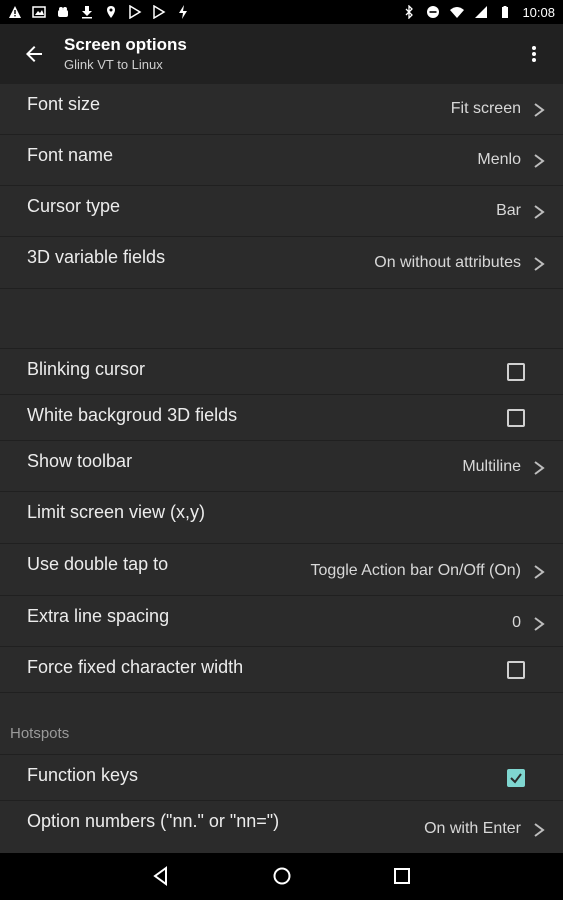 The image size is (563, 900). Describe the element at coordinates (80, 461) in the screenshot. I see `setting-label: Show toolbar` at that location.